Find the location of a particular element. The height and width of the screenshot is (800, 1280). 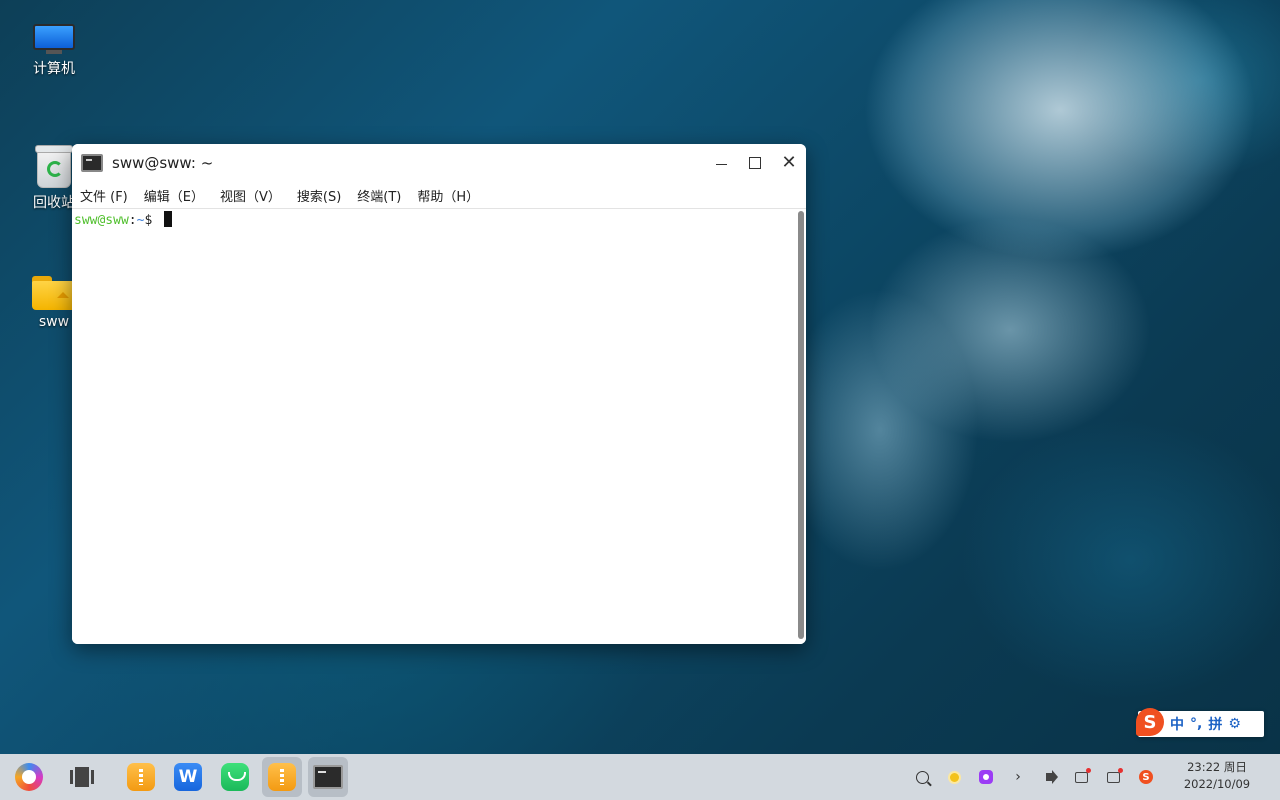

tray-network is located at coordinates (1081, 777).